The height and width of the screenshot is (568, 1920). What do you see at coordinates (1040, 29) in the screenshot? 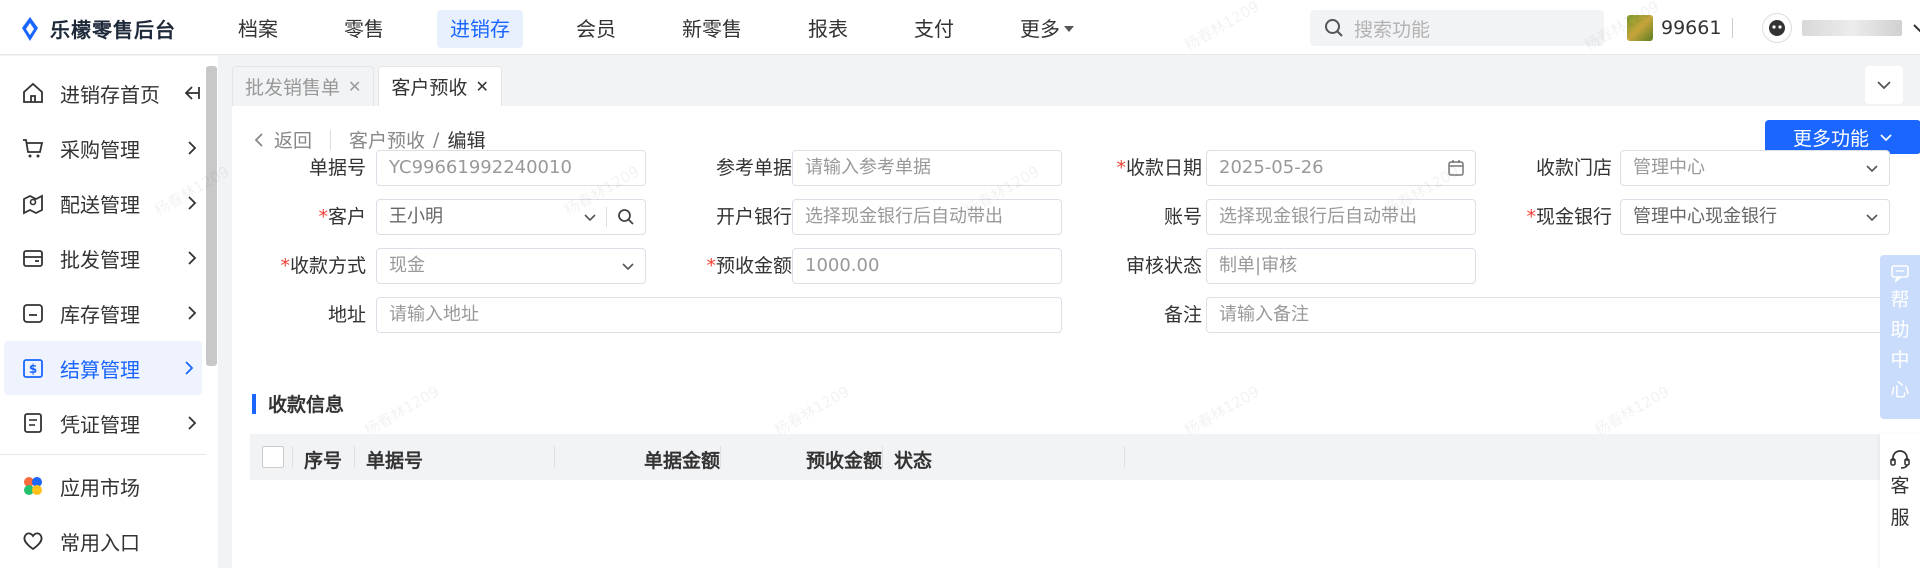
I see `nav-more-label: 更多` at bounding box center [1040, 29].